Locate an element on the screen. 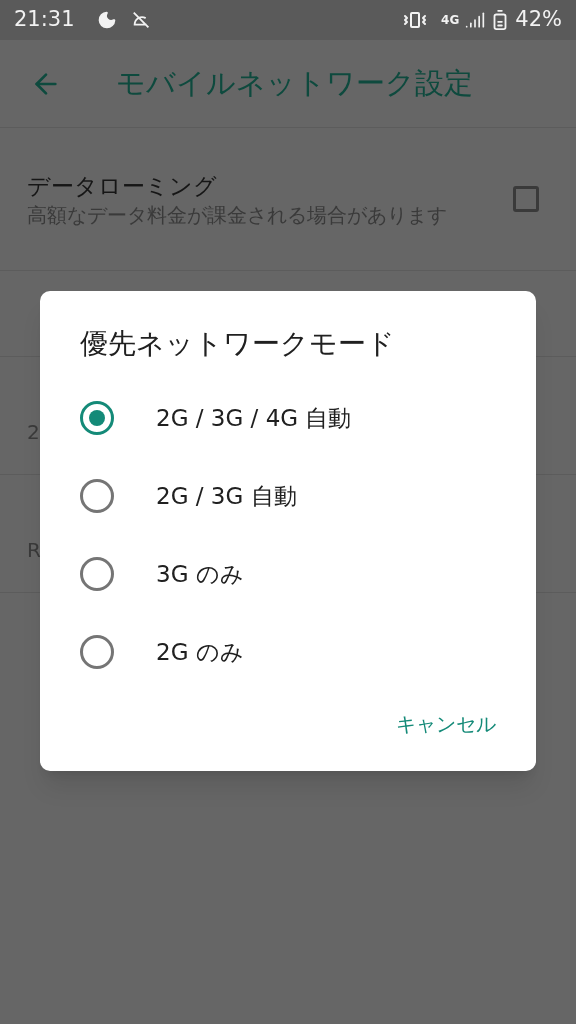 This screenshot has height=1024, width=576. setting-title: データローミング is located at coordinates (122, 186).